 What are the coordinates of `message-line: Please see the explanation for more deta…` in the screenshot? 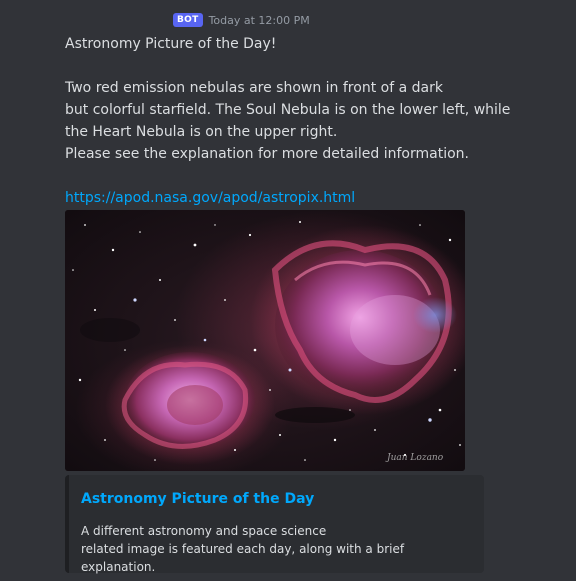 It's located at (267, 154).